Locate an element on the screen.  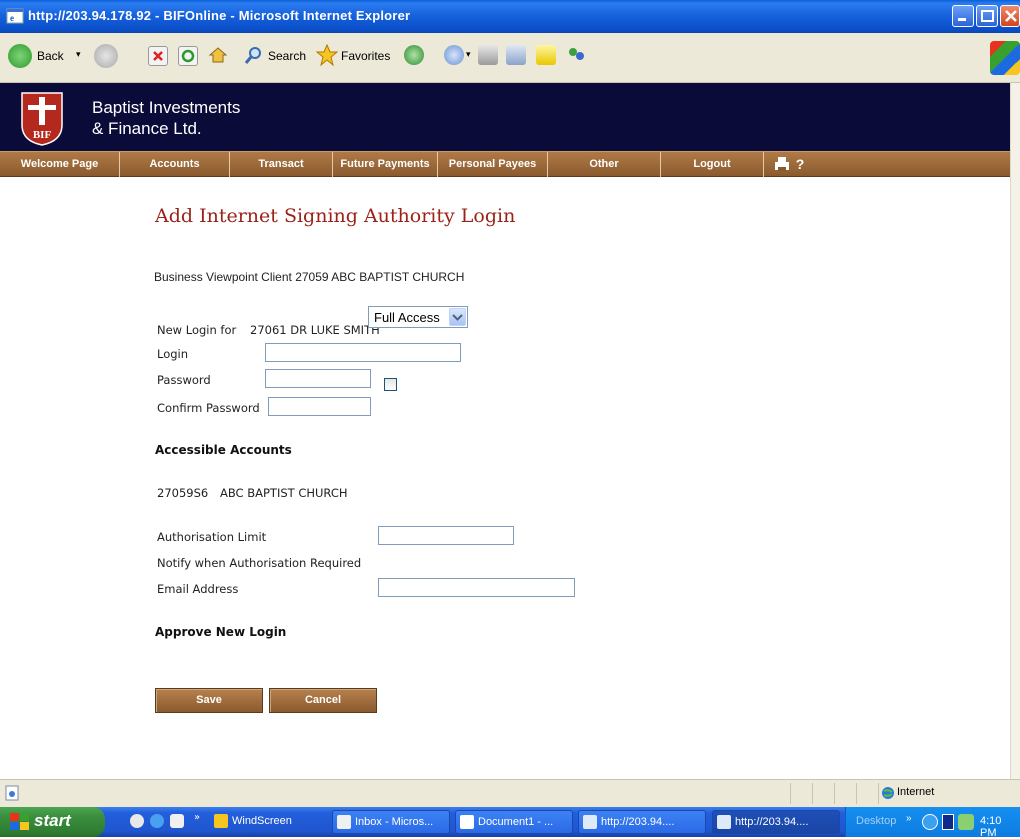
nav-accounts: Accounts is located at coordinates (175, 165).